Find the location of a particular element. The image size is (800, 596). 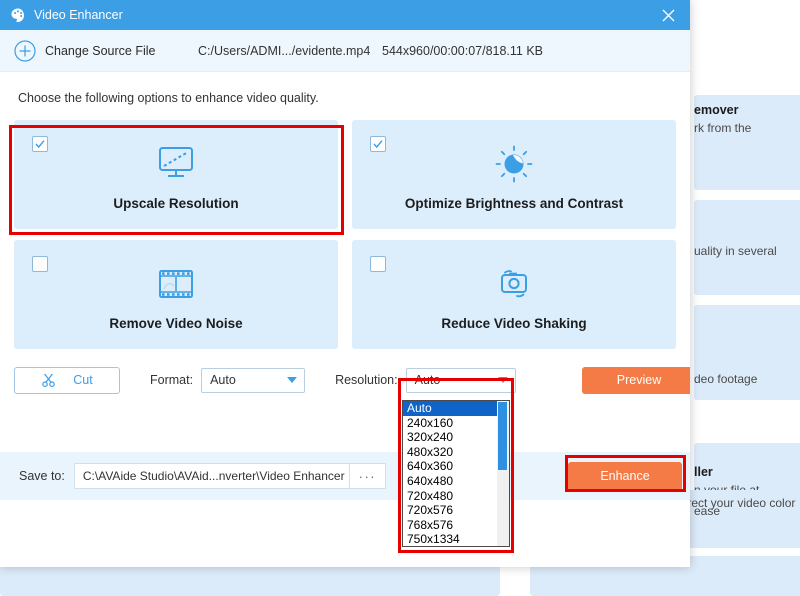

close-button is located at coordinates (668, 15).